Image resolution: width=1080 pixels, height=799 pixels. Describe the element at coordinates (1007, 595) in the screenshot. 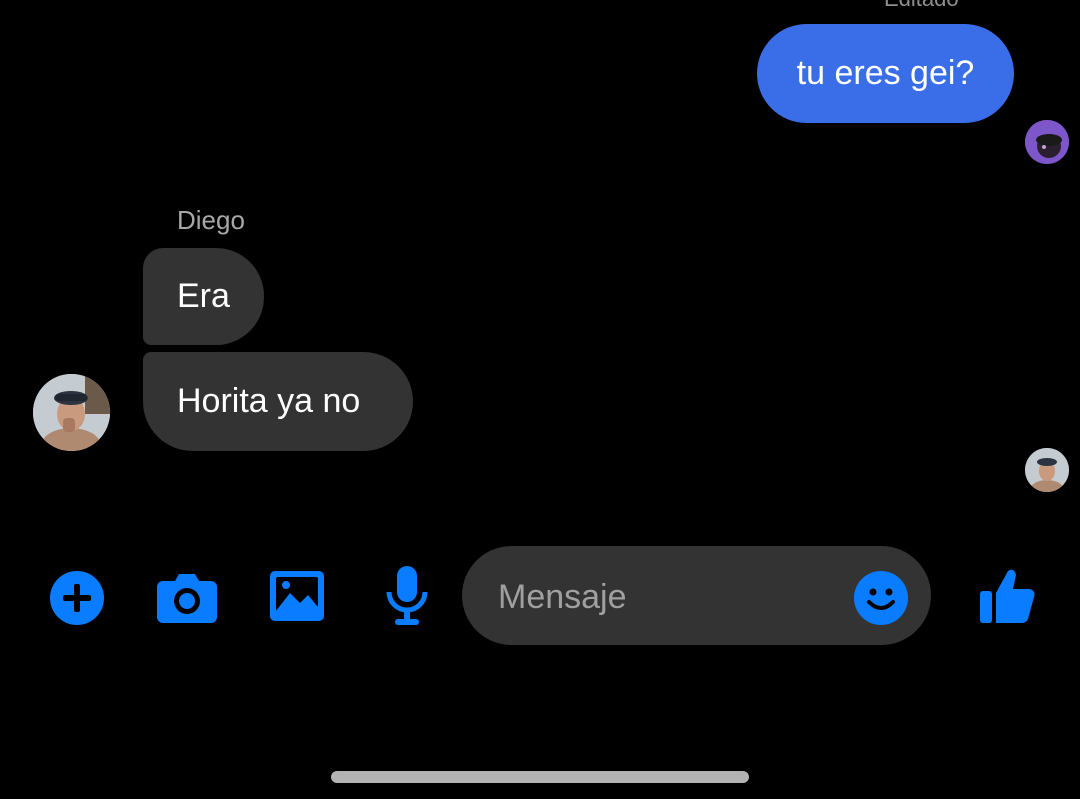

I see `thumbs-up-icon` at that location.